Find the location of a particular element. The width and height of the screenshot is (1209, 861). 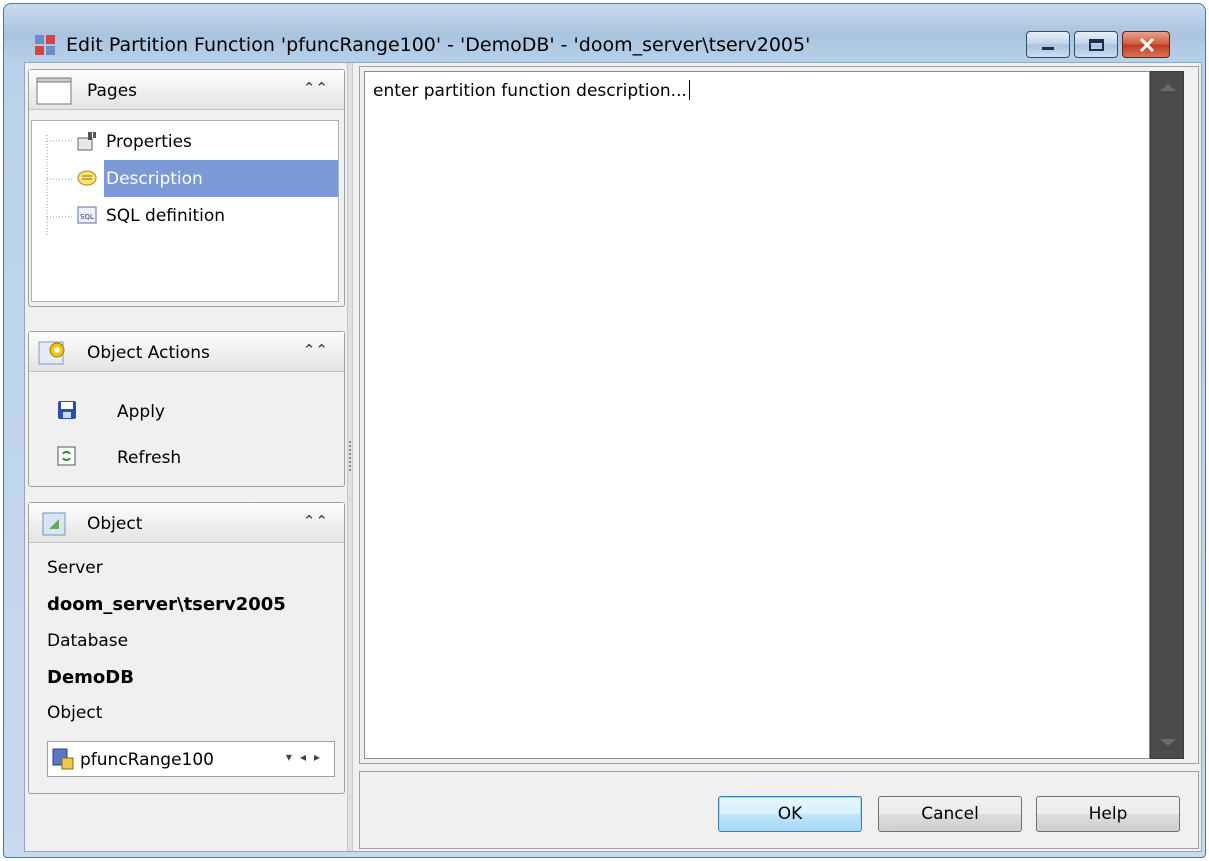

splitter-grip is located at coordinates (350, 456).